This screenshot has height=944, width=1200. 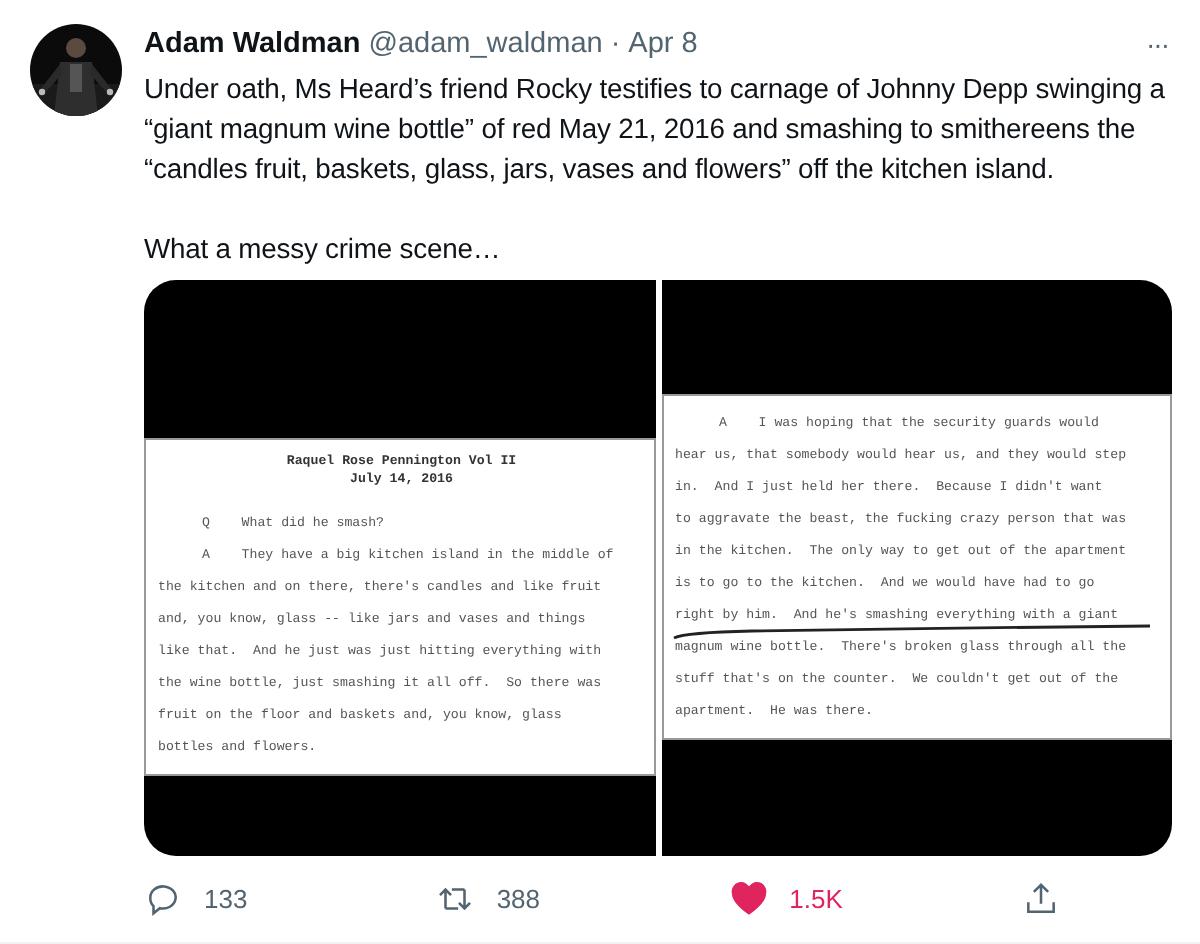 I want to click on action-count: 133, so click(x=226, y=898).